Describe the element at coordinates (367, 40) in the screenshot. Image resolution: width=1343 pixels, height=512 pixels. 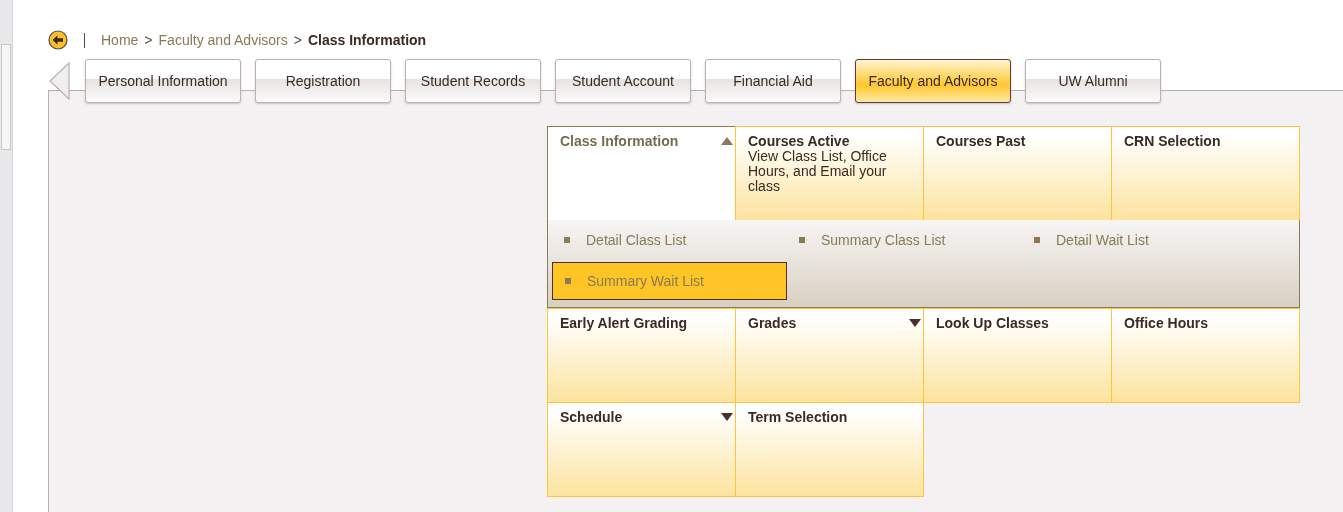
I see `breadcrumb-current: Class Information` at that location.